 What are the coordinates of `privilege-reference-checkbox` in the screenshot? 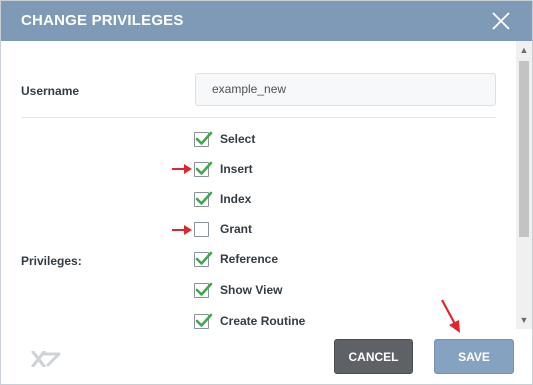 It's located at (203, 259).